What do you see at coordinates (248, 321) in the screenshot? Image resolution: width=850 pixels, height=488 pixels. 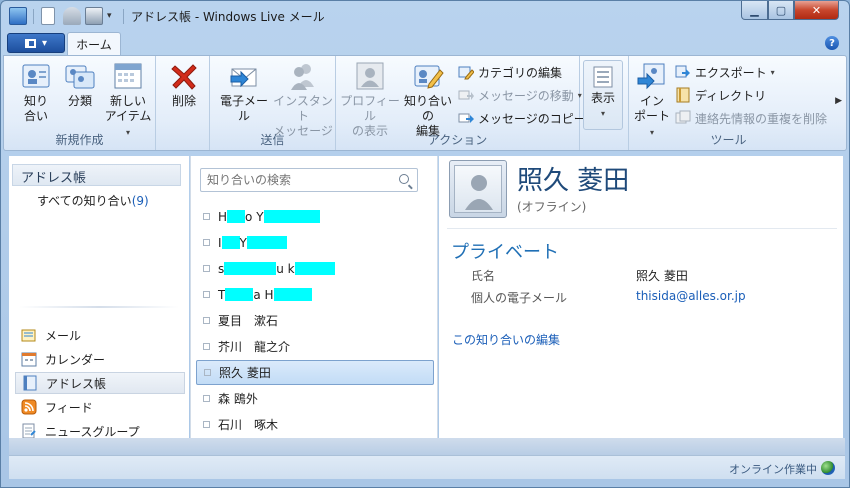 I see `contact-name: 夏目 漱石` at bounding box center [248, 321].